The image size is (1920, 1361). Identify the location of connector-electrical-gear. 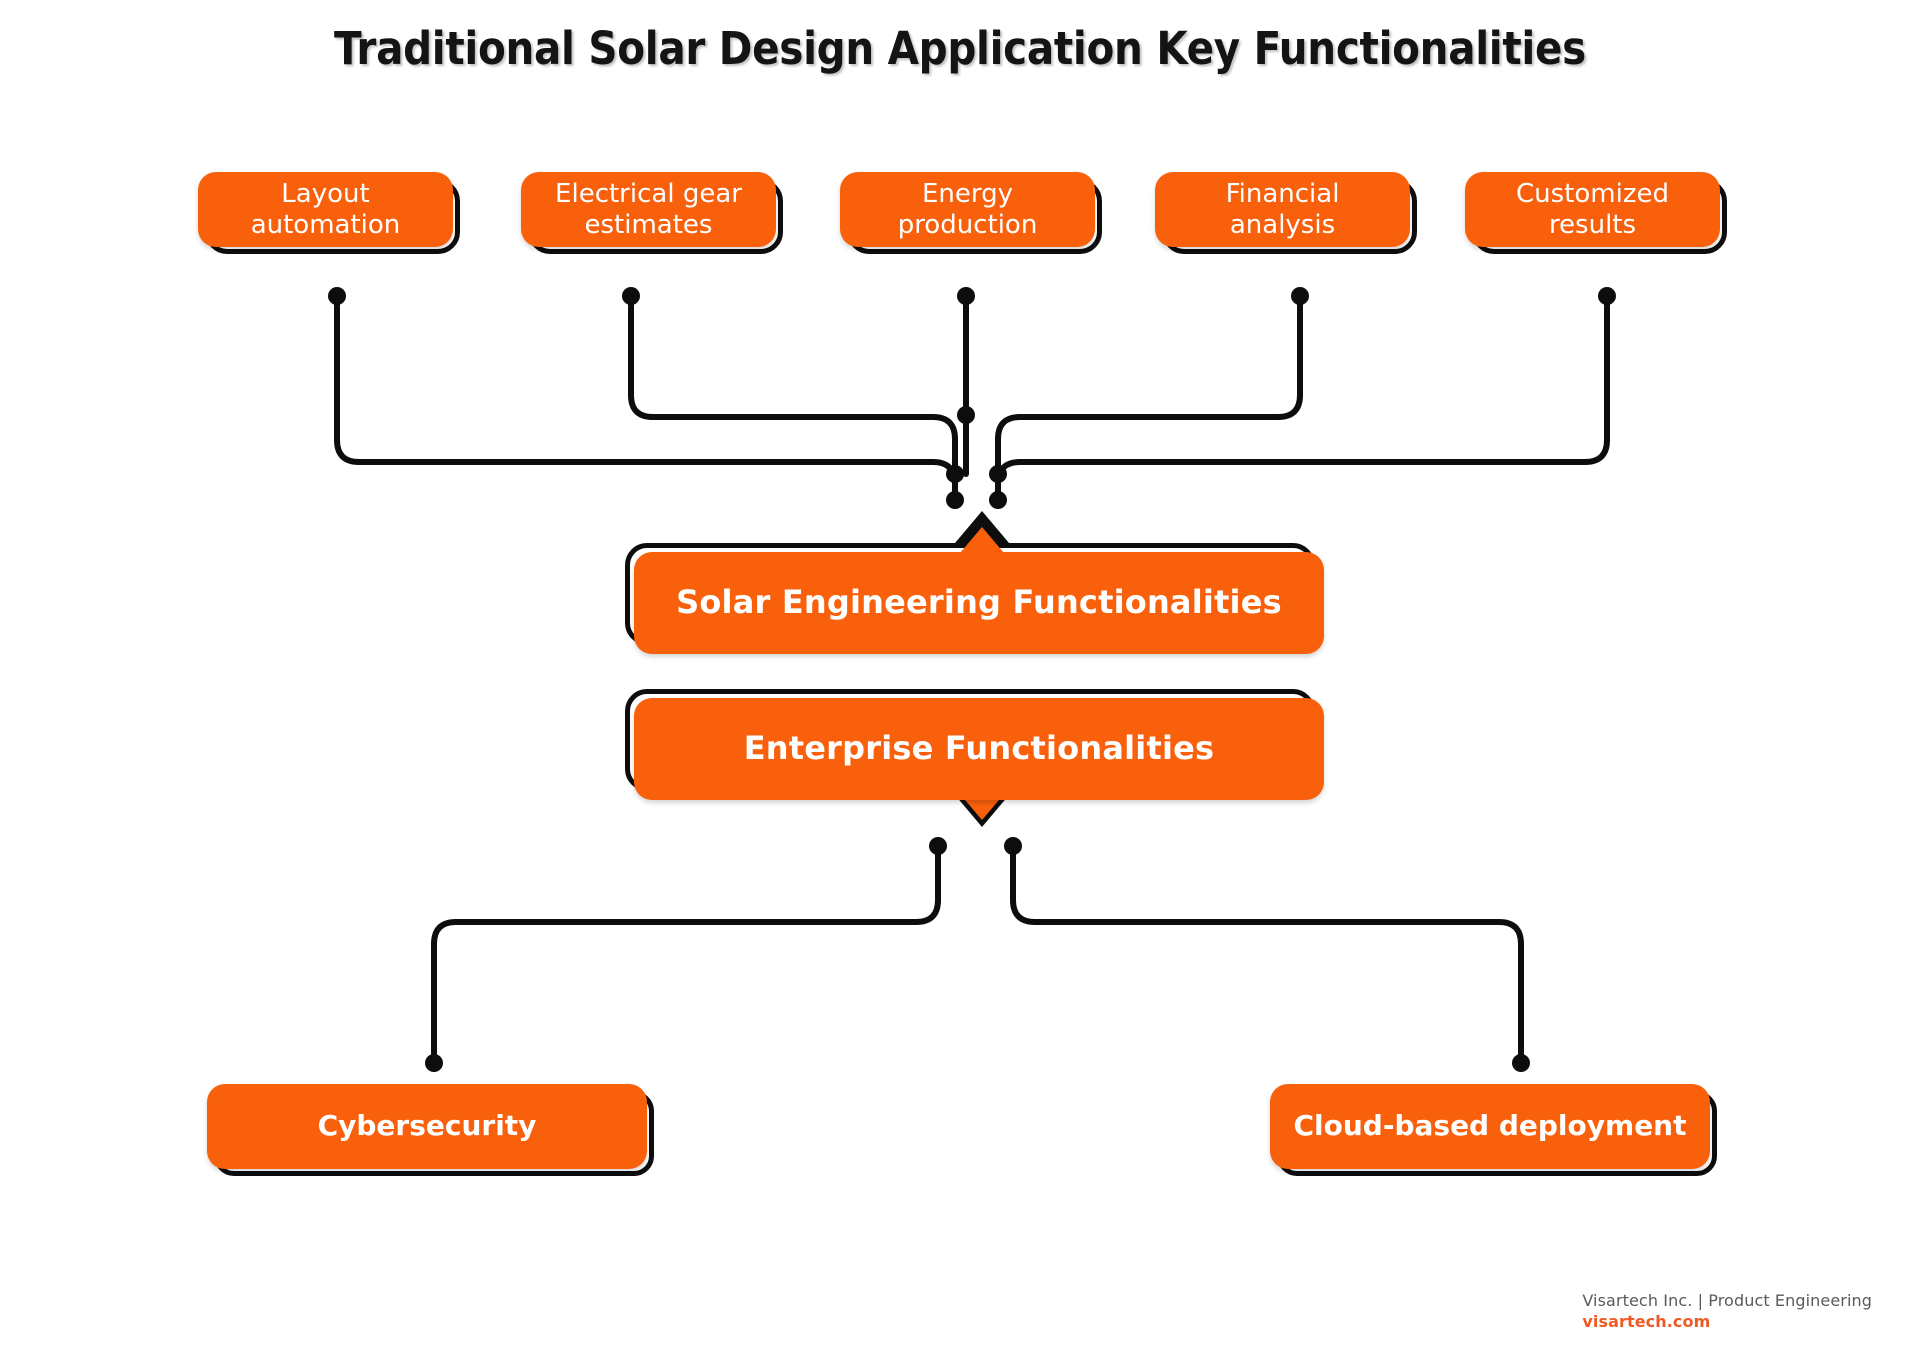
(793, 384).